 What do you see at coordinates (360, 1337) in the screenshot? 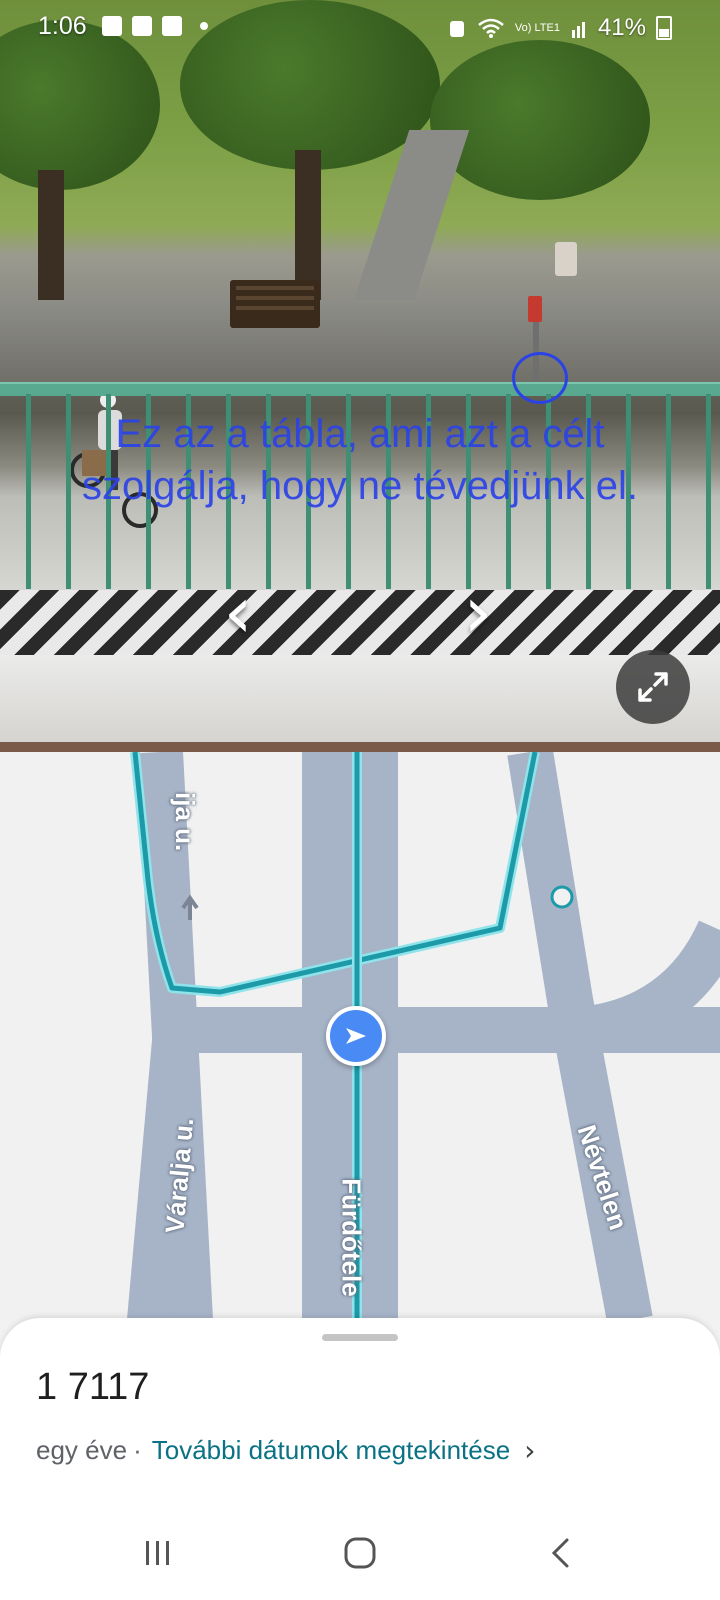
I see `drag-handle` at bounding box center [360, 1337].